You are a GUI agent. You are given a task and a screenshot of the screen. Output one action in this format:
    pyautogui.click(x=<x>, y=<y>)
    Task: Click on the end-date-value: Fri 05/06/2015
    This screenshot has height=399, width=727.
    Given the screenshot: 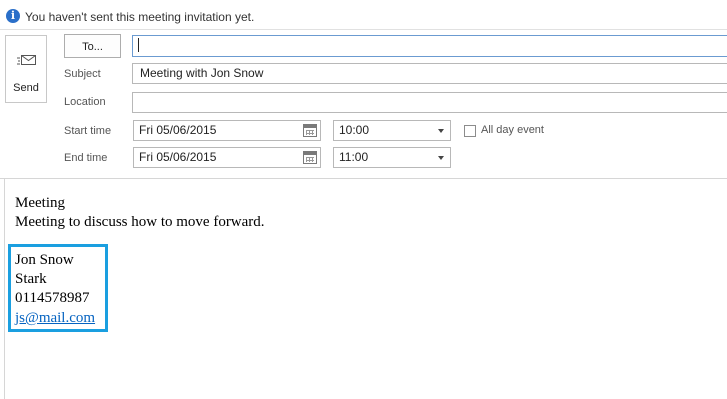 What is the action you would take?
    pyautogui.click(x=178, y=157)
    